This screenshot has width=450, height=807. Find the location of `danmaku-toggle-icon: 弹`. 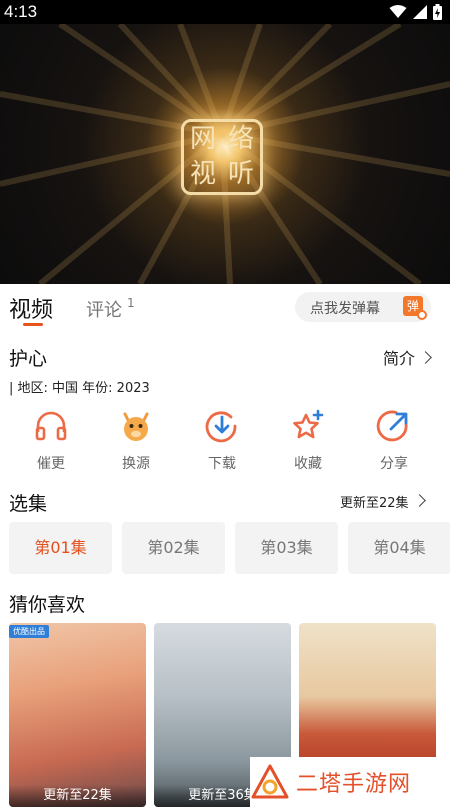

danmaku-toggle-icon: 弹 is located at coordinates (415, 308).